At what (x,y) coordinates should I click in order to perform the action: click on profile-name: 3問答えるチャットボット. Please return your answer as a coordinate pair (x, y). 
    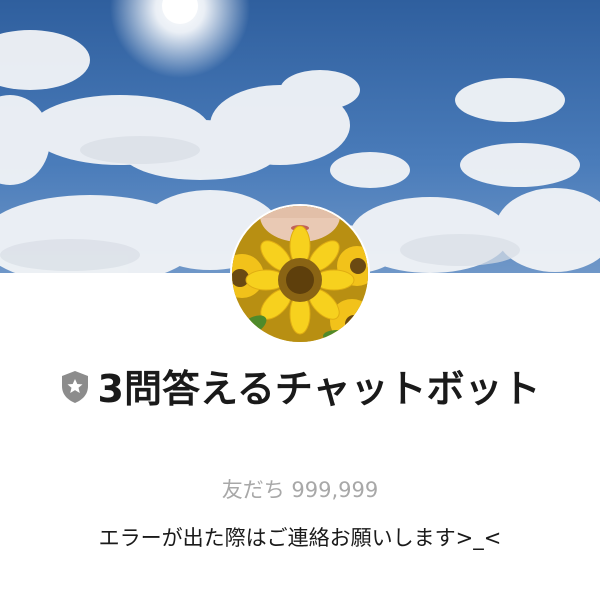
    Looking at the image, I should click on (319, 389).